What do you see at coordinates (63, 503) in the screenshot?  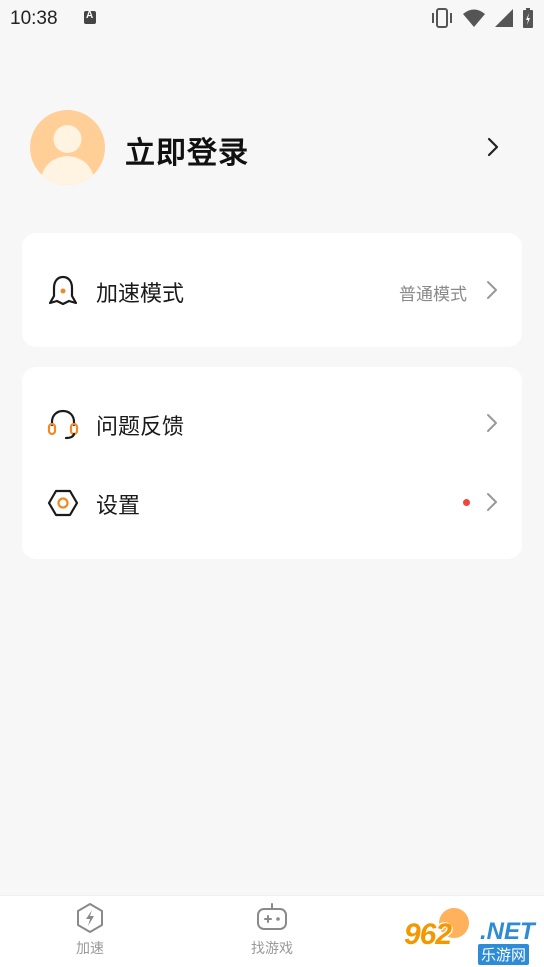 I see `settings-hexagon-icon` at bounding box center [63, 503].